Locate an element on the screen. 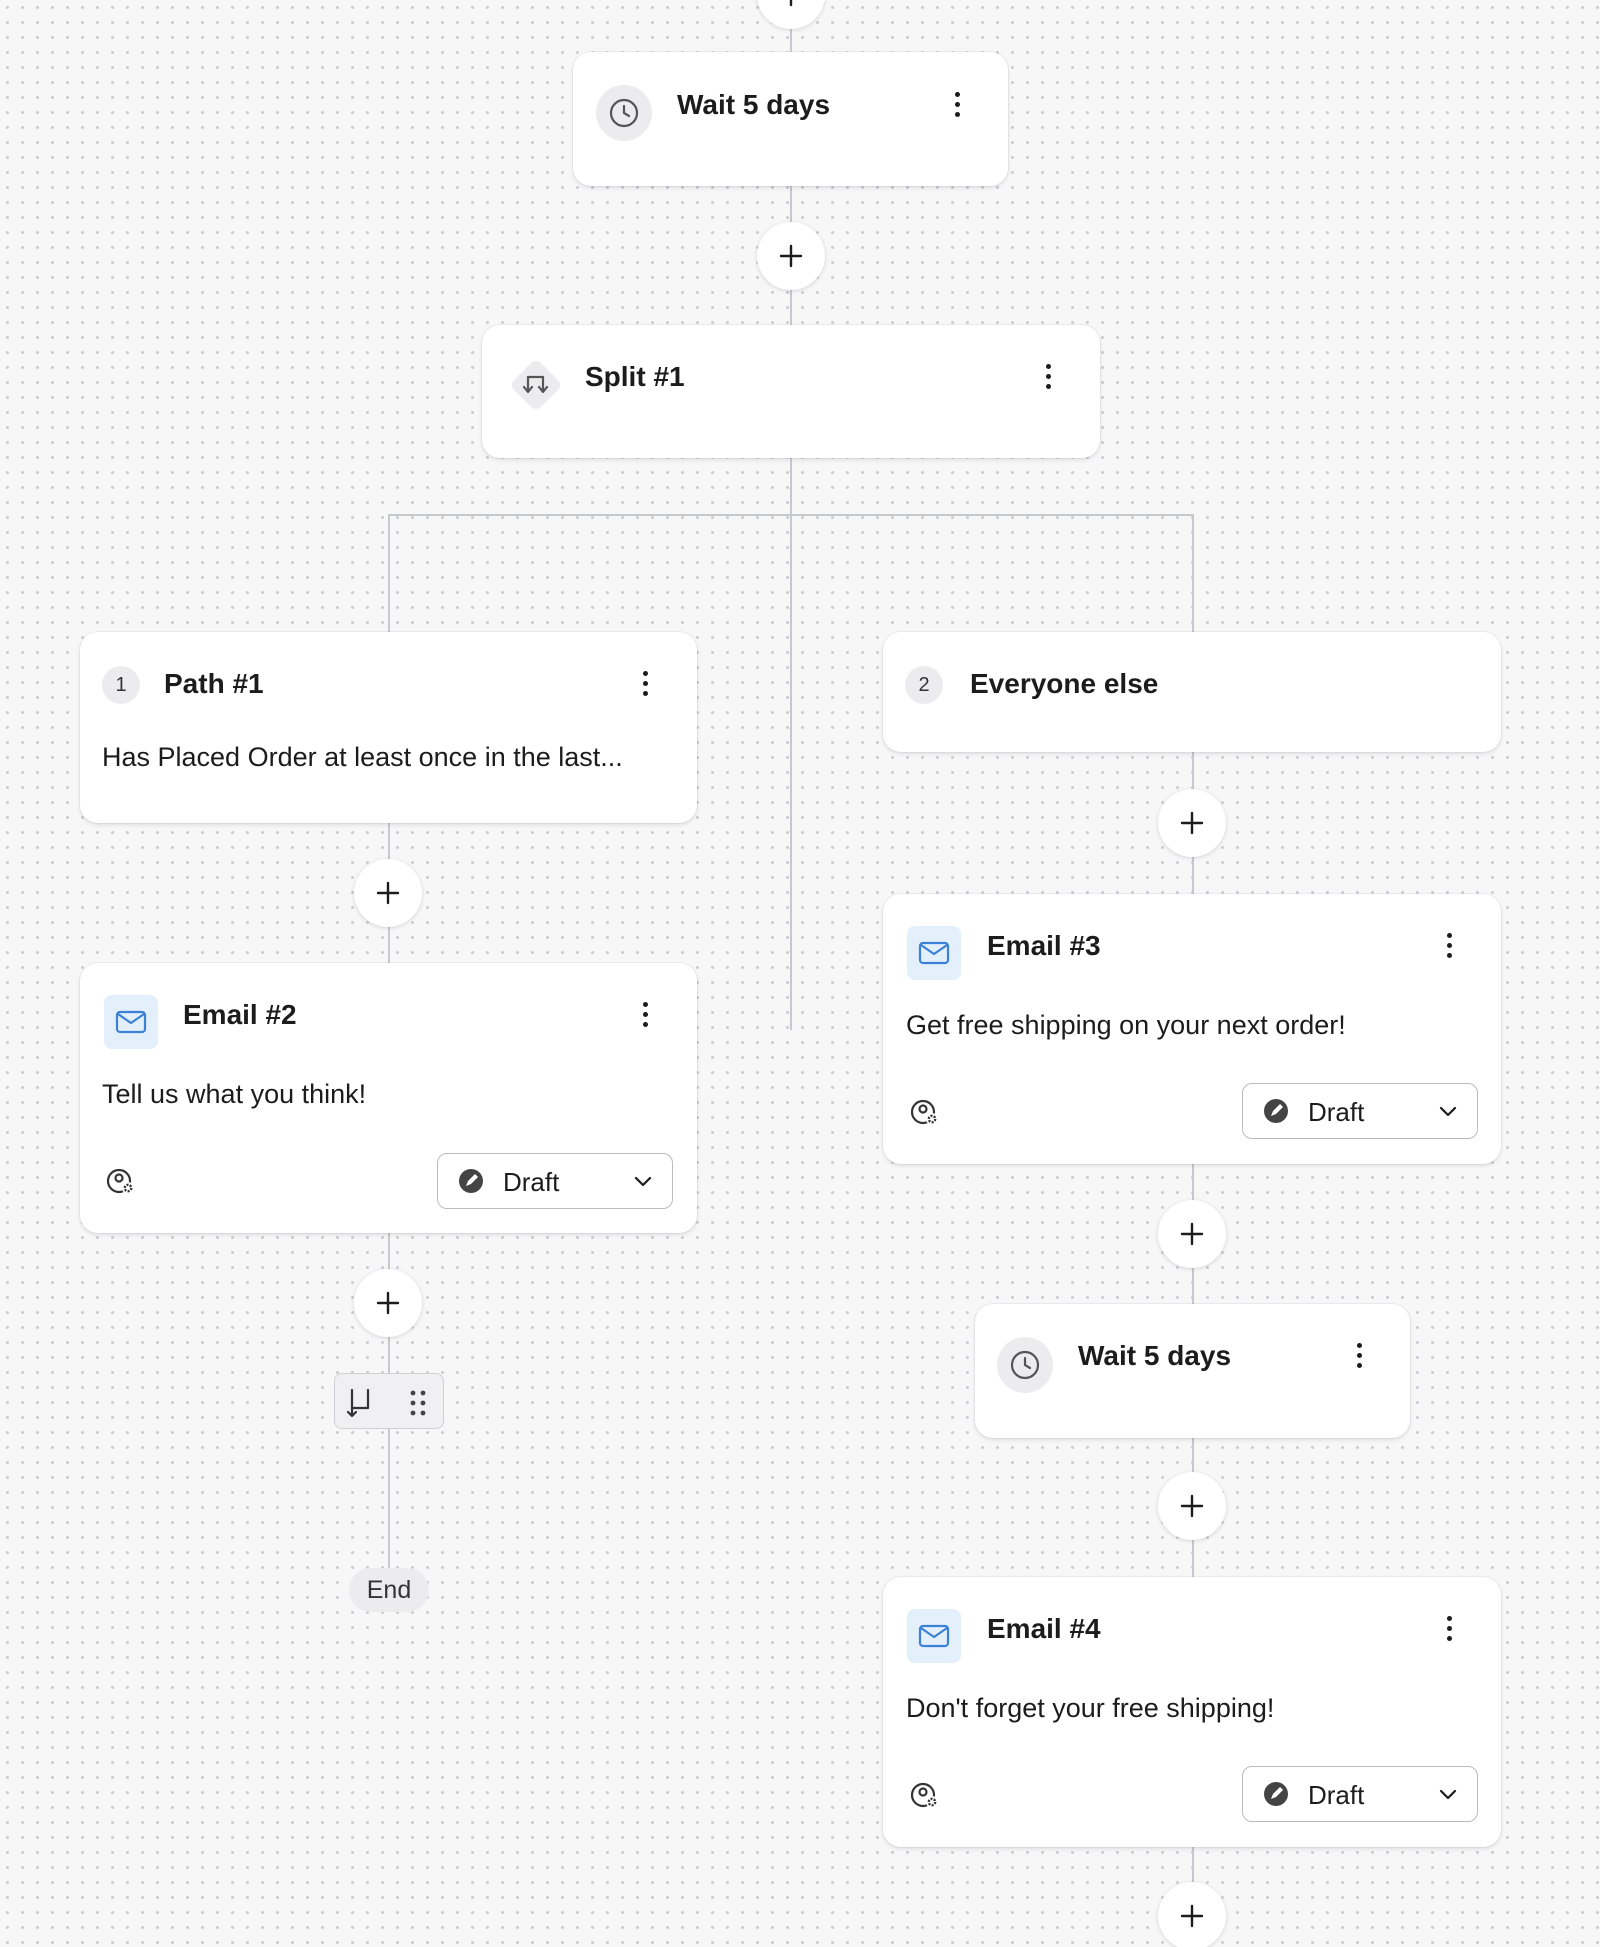  step-title: Email #3 is located at coordinates (1044, 945).